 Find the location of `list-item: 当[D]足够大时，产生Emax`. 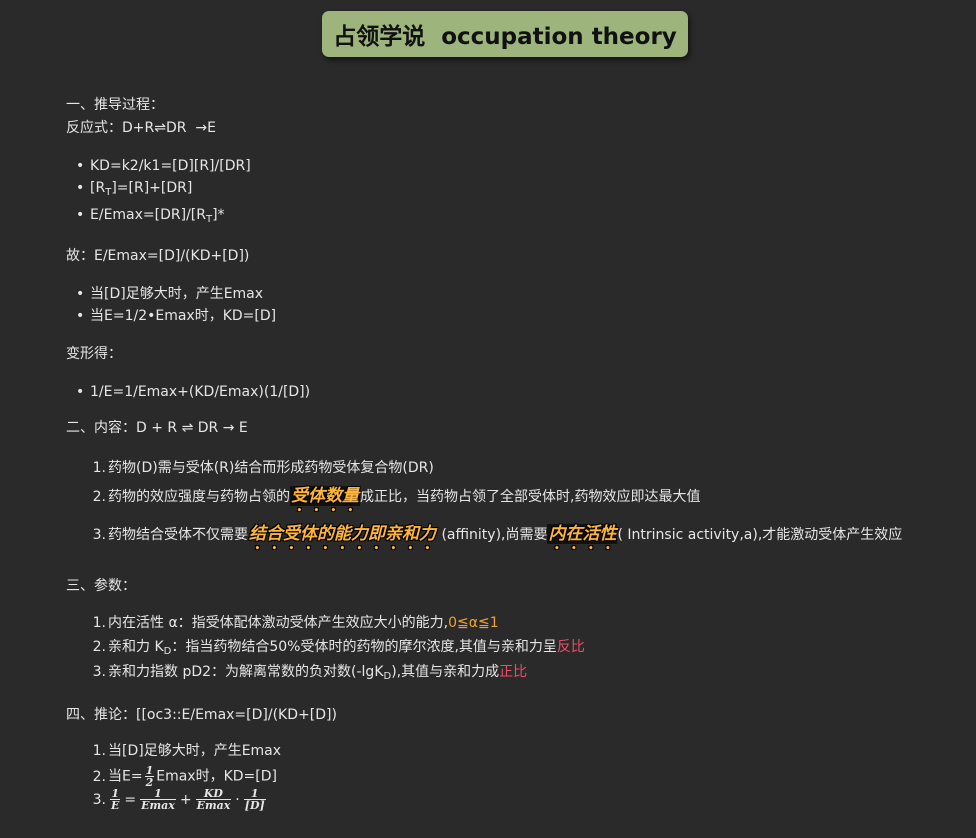

list-item: 当[D]足够大时，产生Emax is located at coordinates (169, 294).